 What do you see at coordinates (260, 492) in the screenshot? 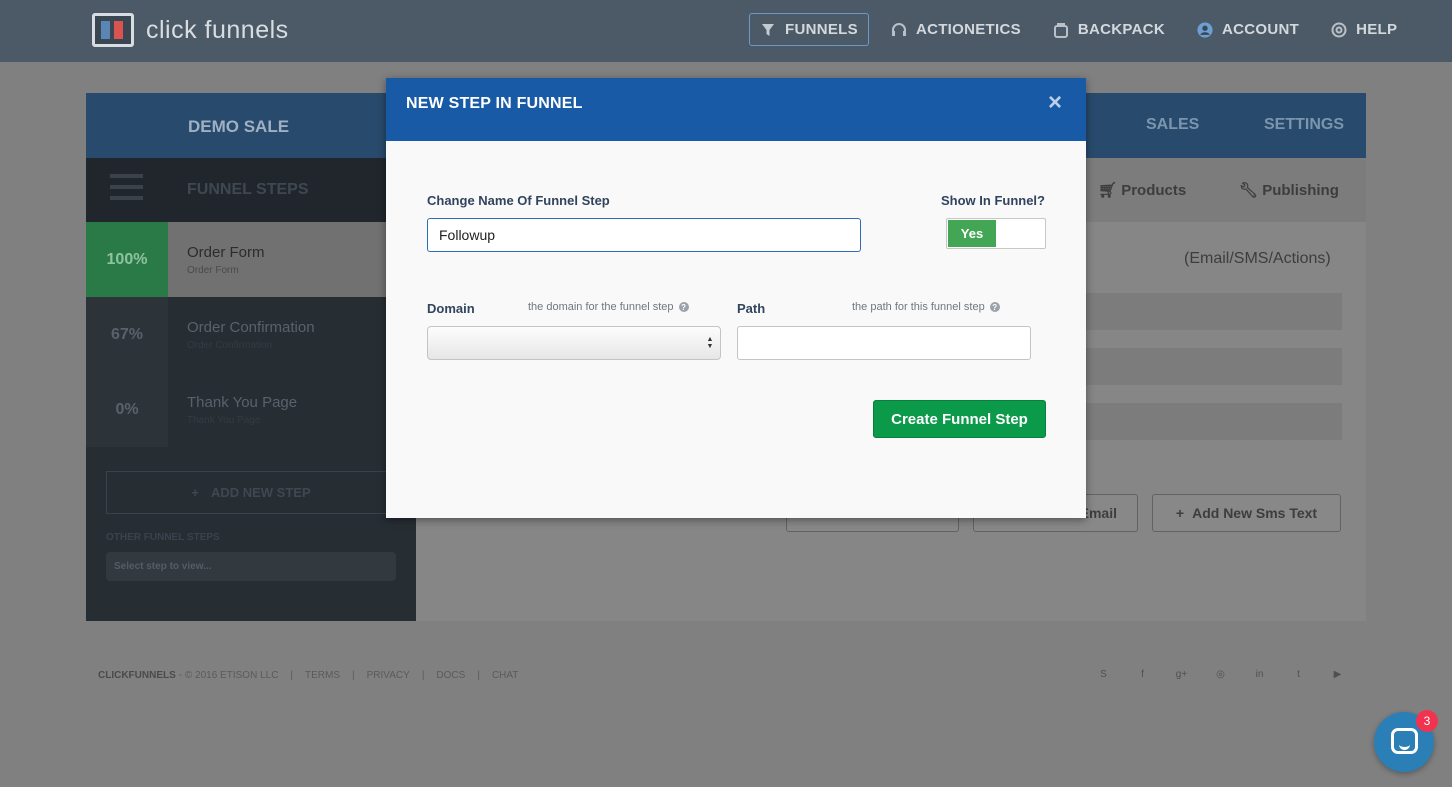
I see `add-new-step-label: ADD NEW STEP` at bounding box center [260, 492].